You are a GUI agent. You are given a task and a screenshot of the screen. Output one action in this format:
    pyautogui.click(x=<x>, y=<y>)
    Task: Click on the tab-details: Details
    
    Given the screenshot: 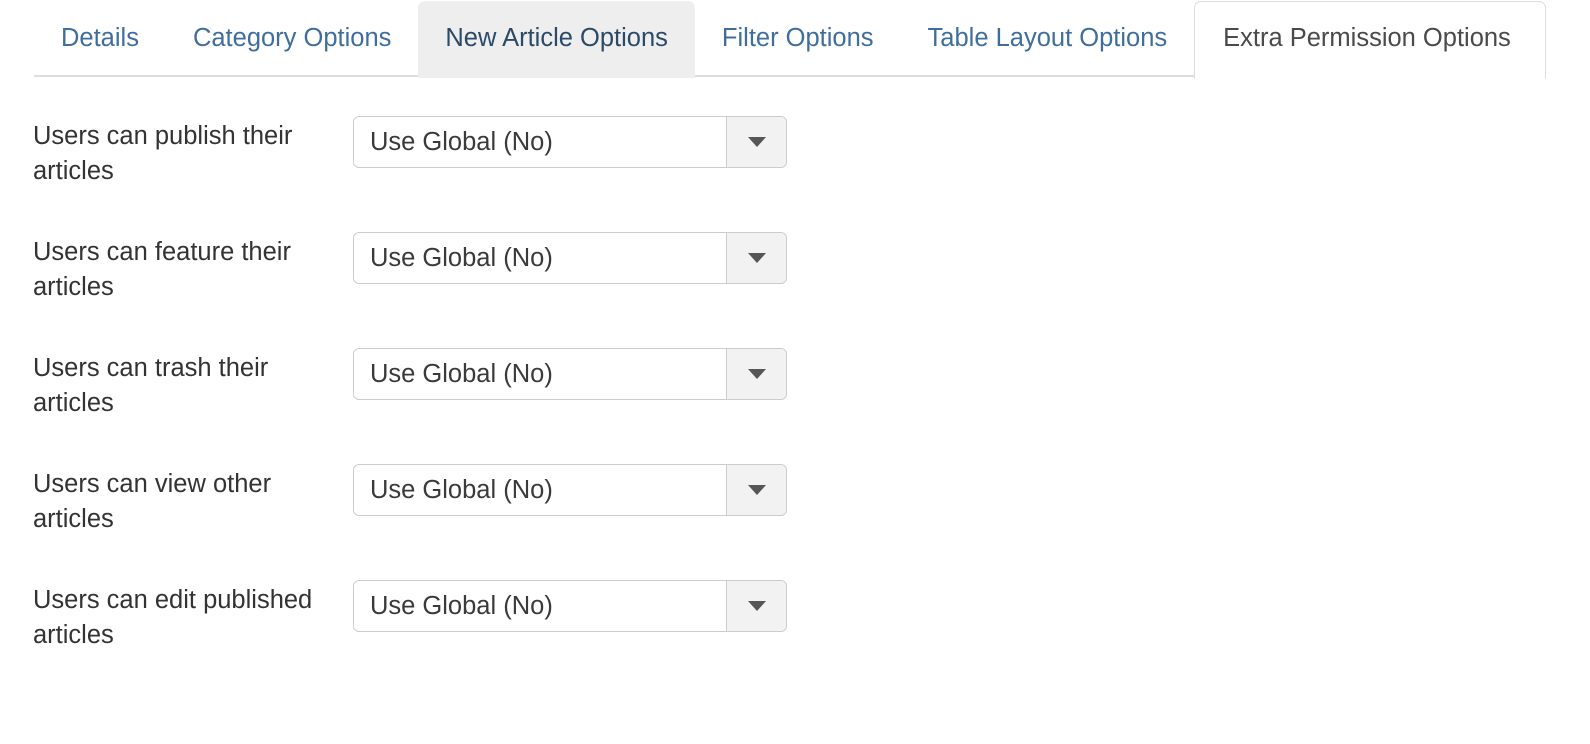 What is the action you would take?
    pyautogui.click(x=100, y=39)
    